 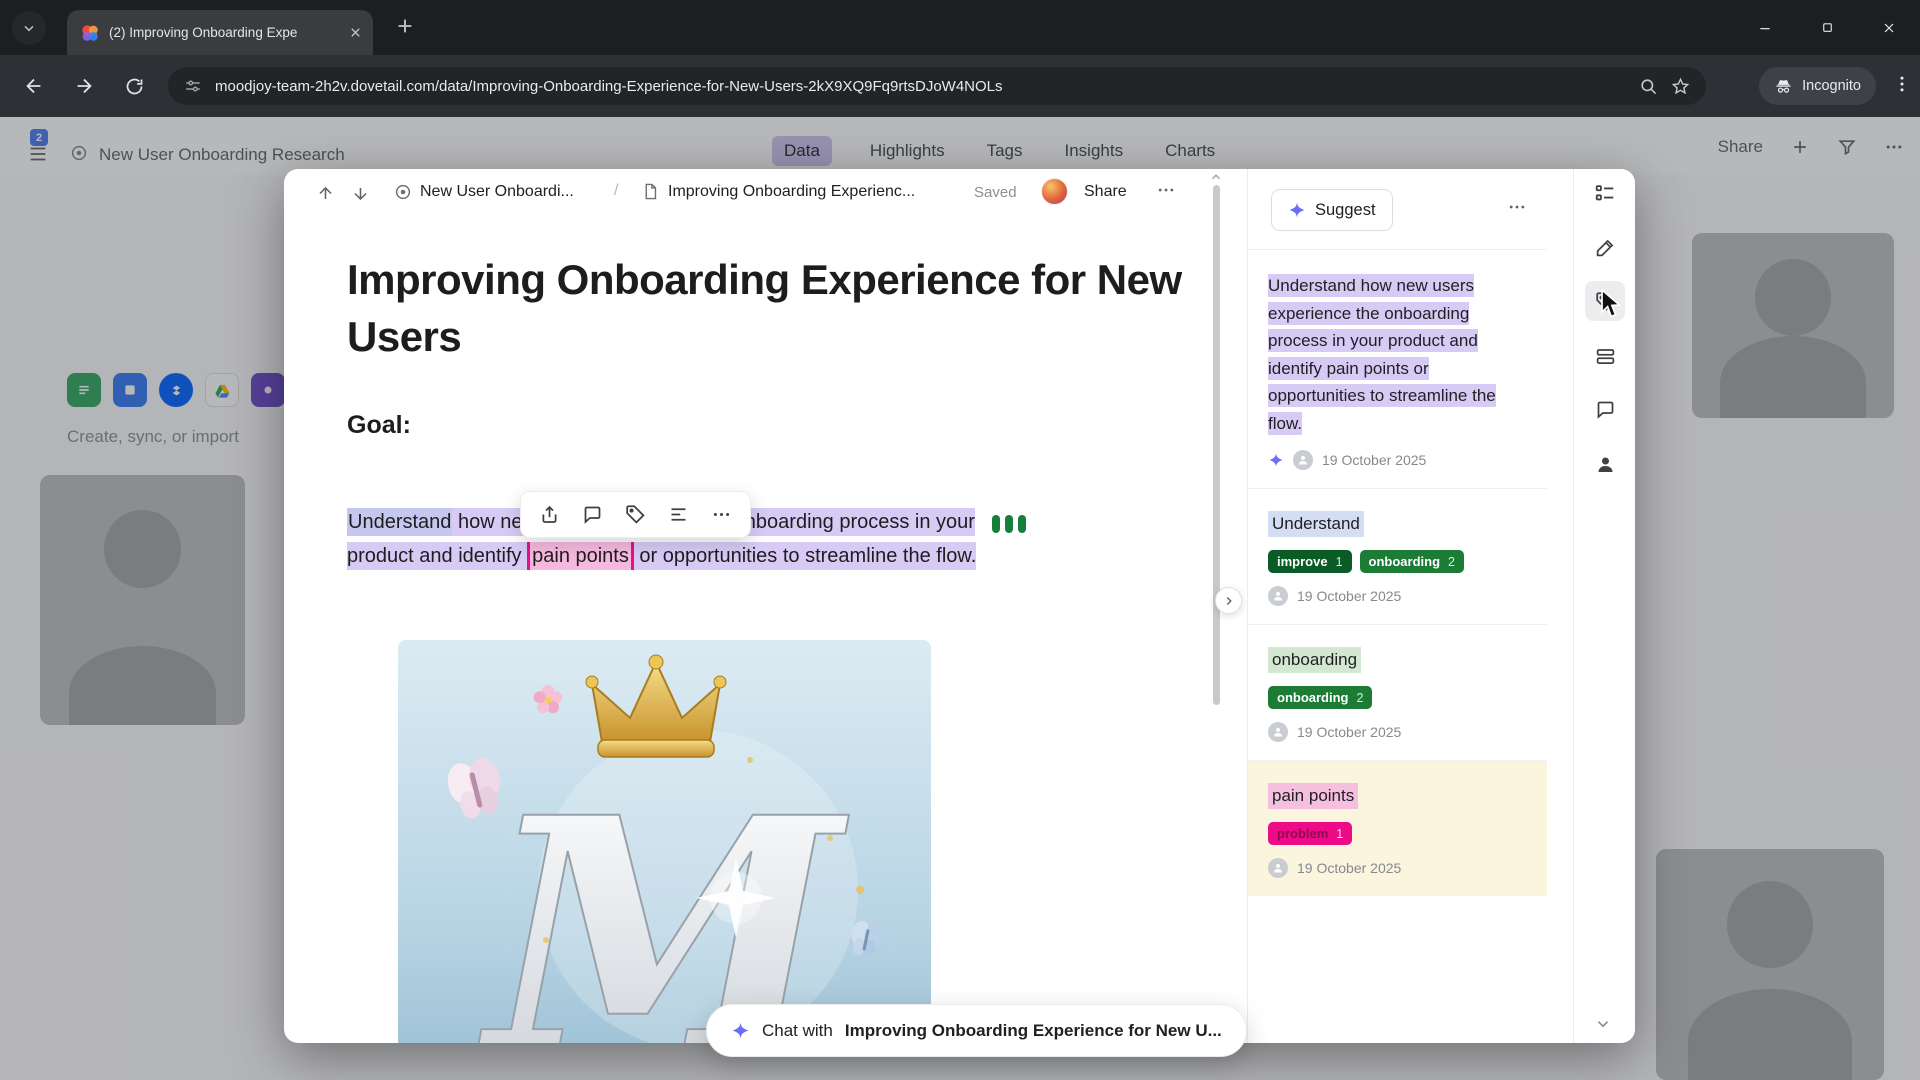 I want to click on highlight-title: pain points, so click(x=1313, y=796).